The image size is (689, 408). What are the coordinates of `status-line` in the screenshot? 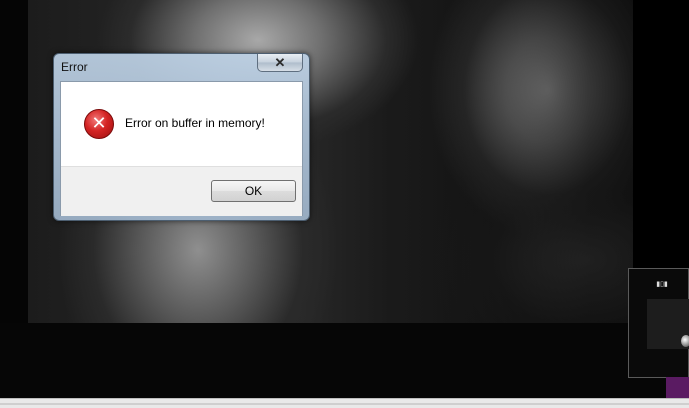 It's located at (344, 404).